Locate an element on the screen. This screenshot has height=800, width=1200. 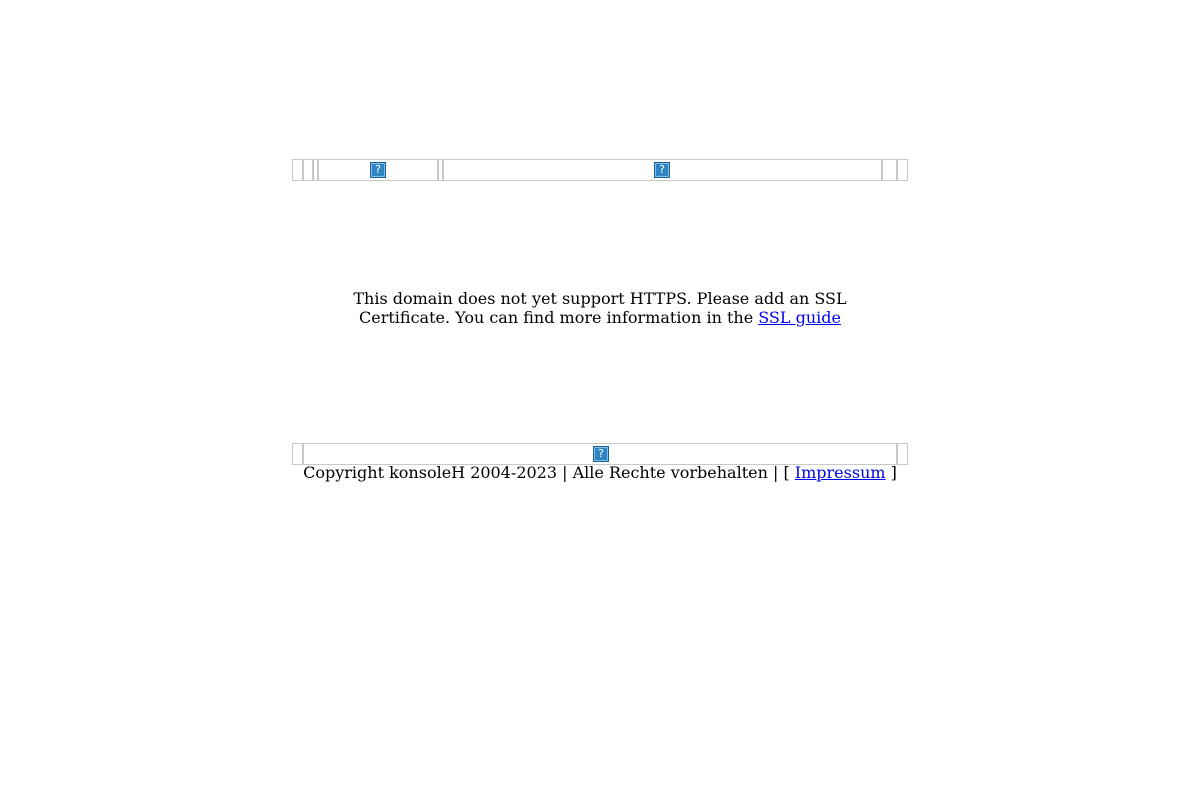
ssl-guide-link: SSL guide is located at coordinates (799, 317).